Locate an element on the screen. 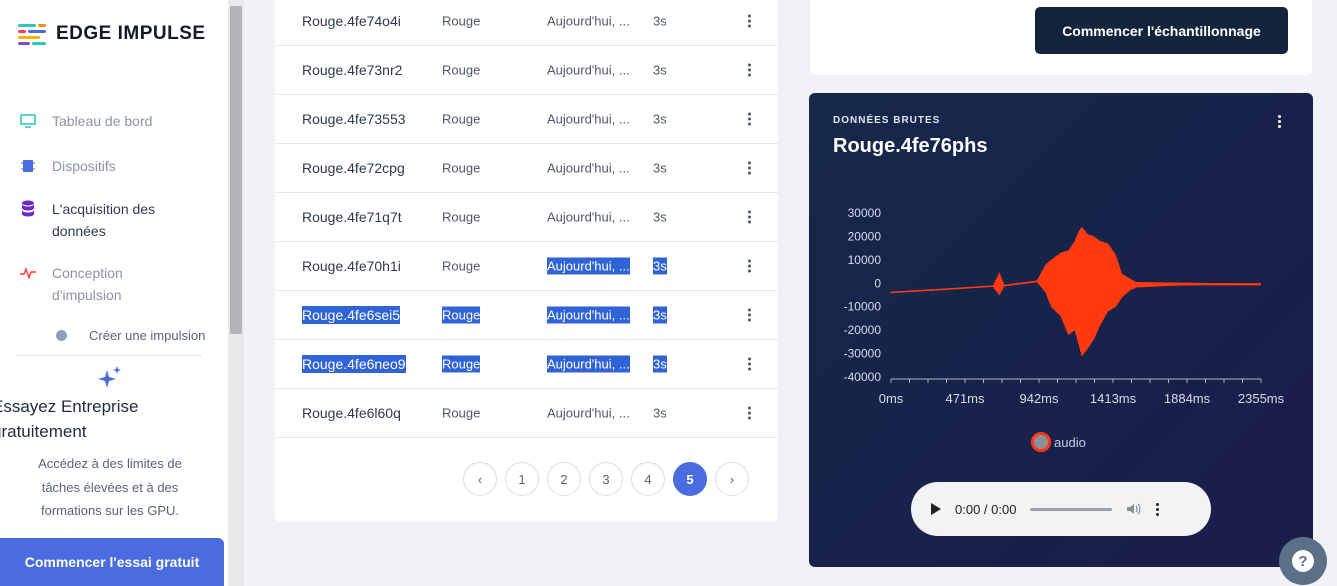 Image resolution: width=1337 pixels, height=586 pixels. promo-title: Essayez Entreprise gratuitement is located at coordinates (69, 419).